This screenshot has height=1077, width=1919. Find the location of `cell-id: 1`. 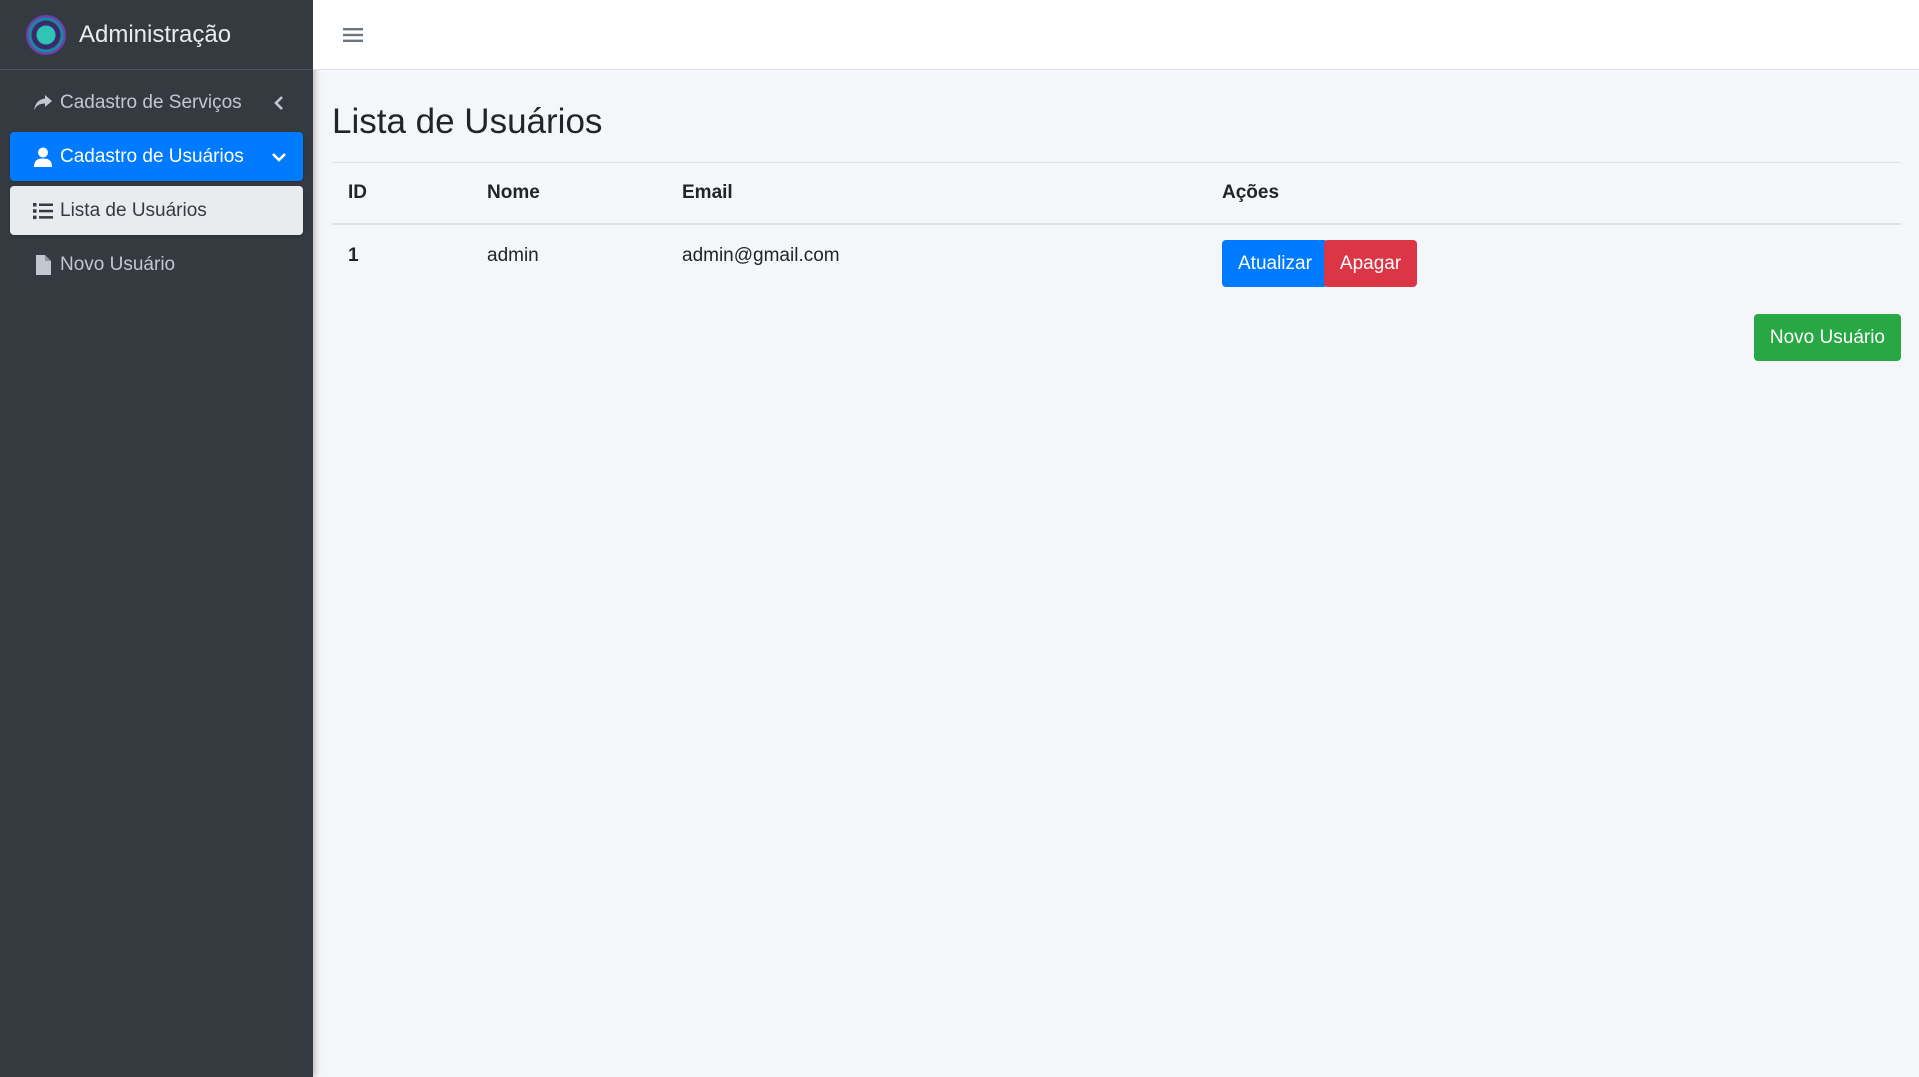

cell-id: 1 is located at coordinates (353, 255).